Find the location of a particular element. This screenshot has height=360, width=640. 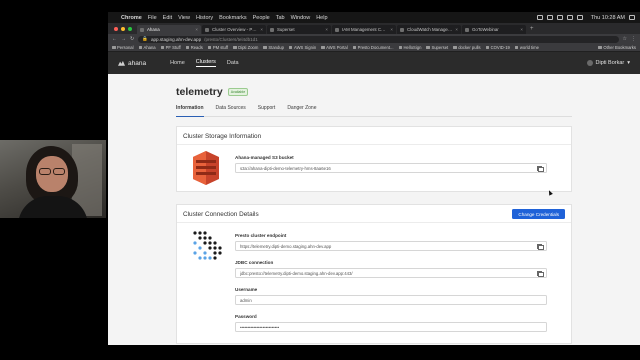

nav-clusters: Clusters is located at coordinates (205, 63).